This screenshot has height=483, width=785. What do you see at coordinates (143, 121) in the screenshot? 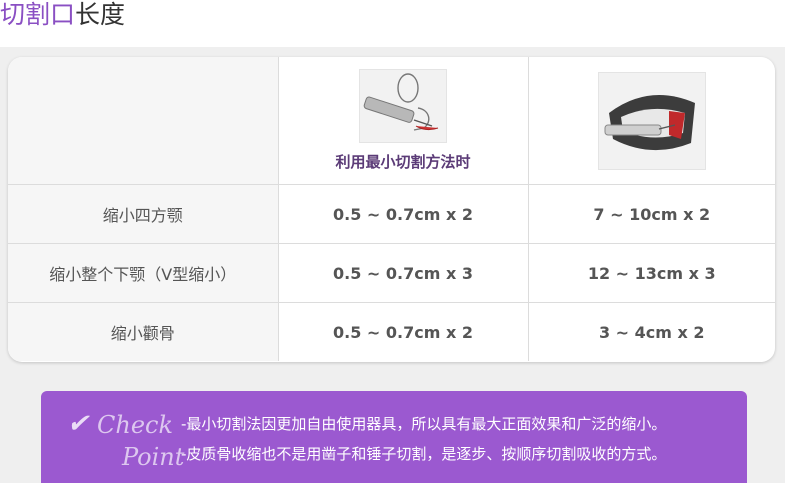
I see `header-empty-cell` at bounding box center [143, 121].